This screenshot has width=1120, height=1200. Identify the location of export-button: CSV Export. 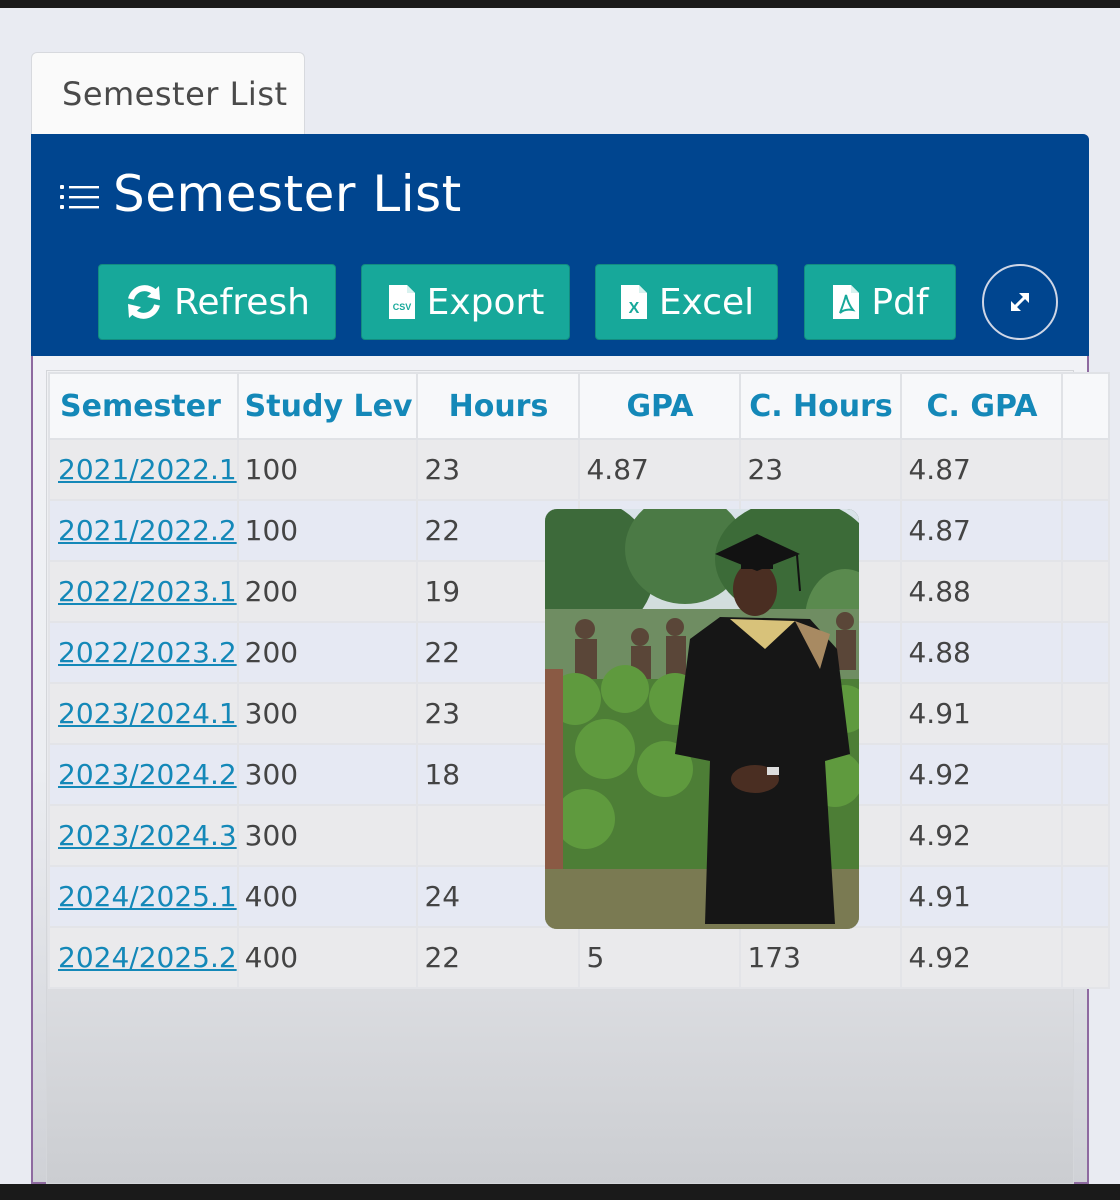
(465, 302).